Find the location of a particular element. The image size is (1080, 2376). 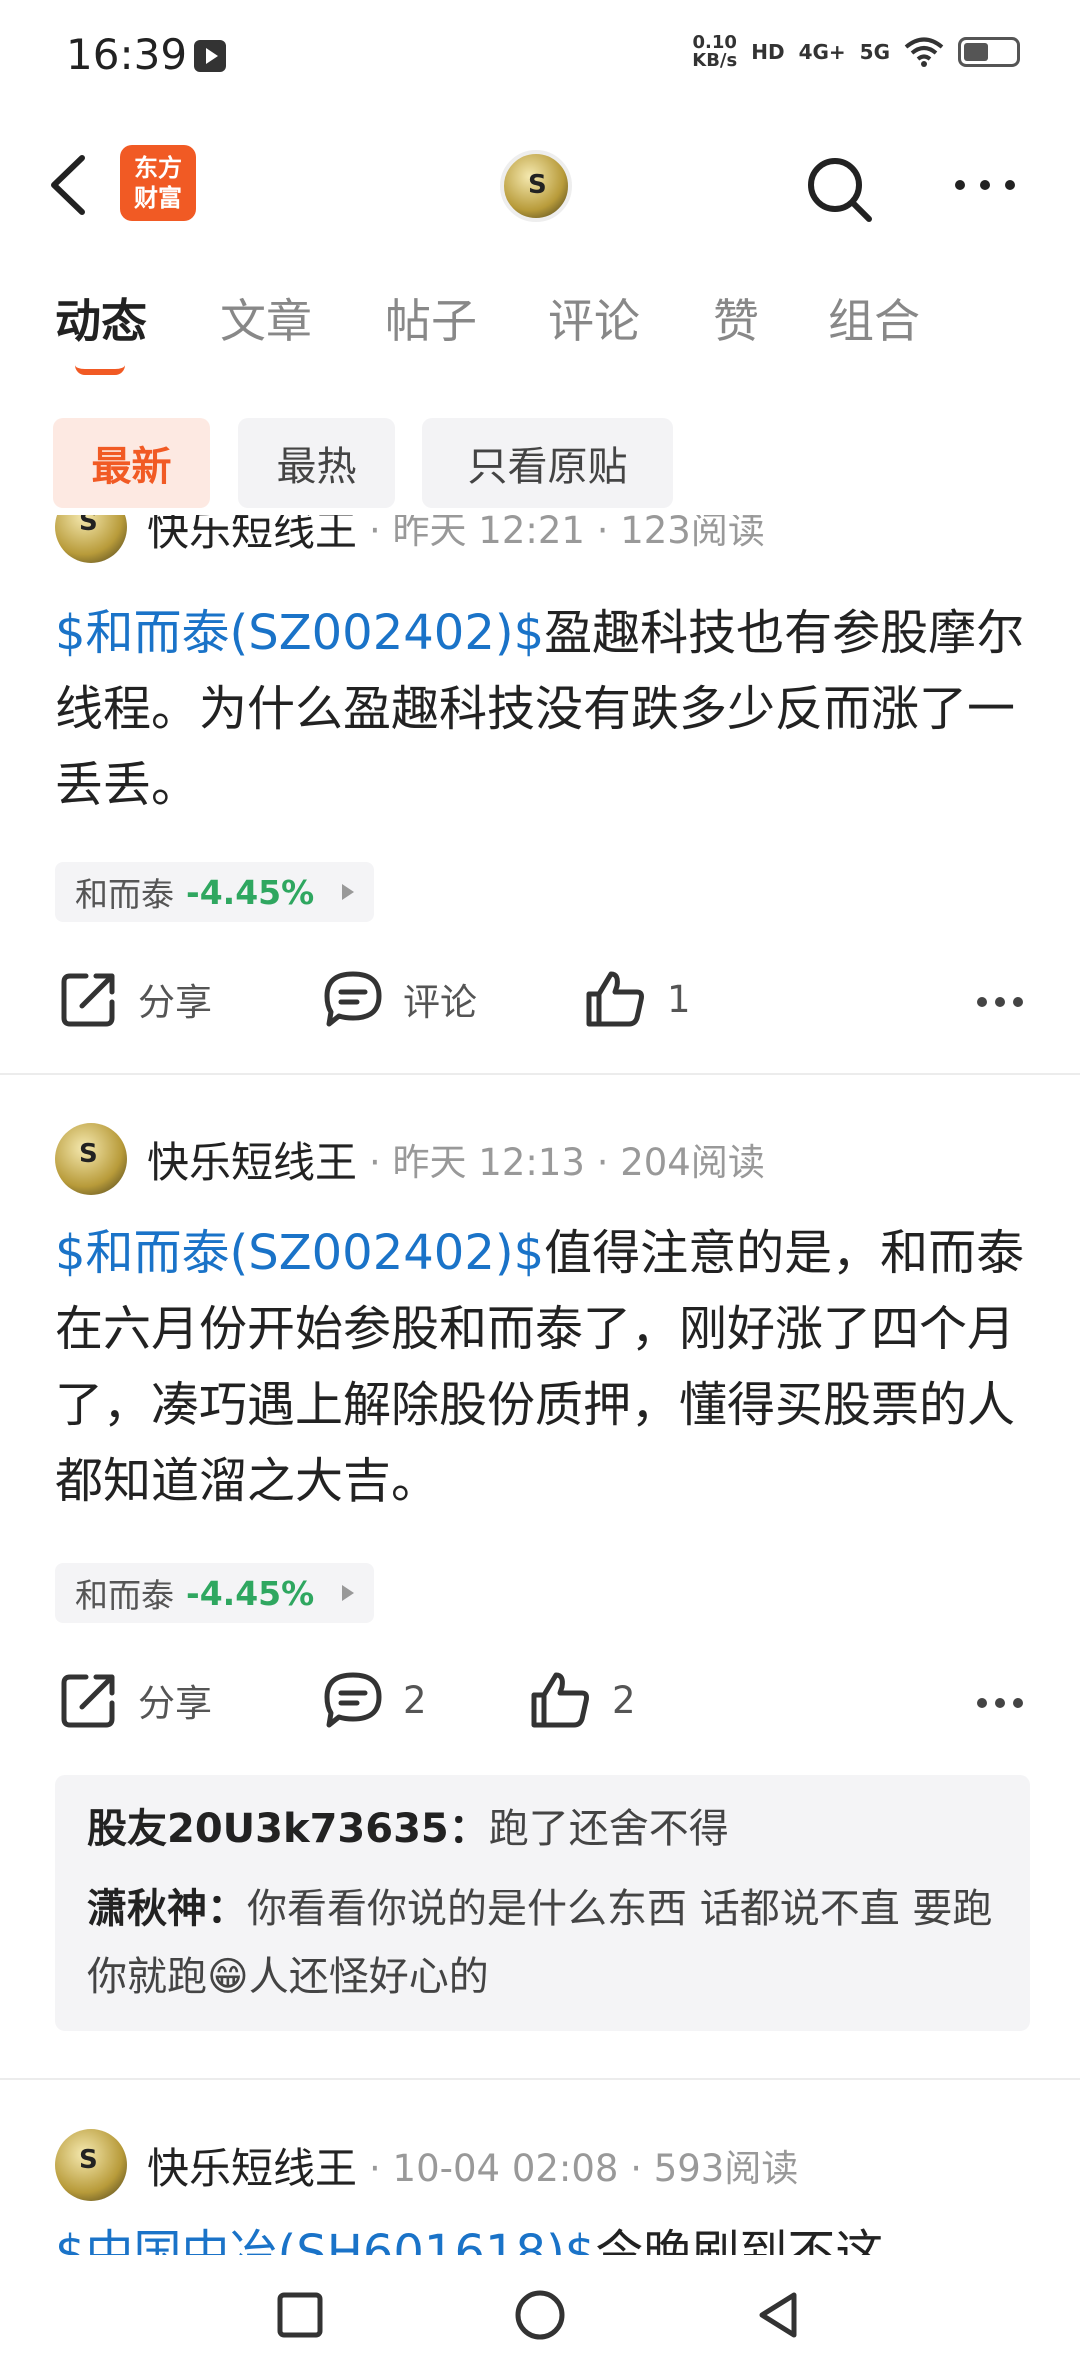

back-icon is located at coordinates (70, 185).